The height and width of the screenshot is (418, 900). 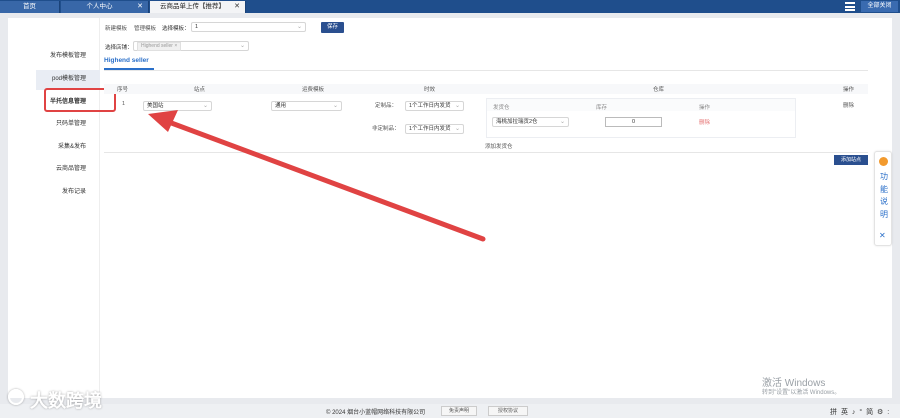 I want to click on license-button: 授权协议, so click(x=508, y=411).